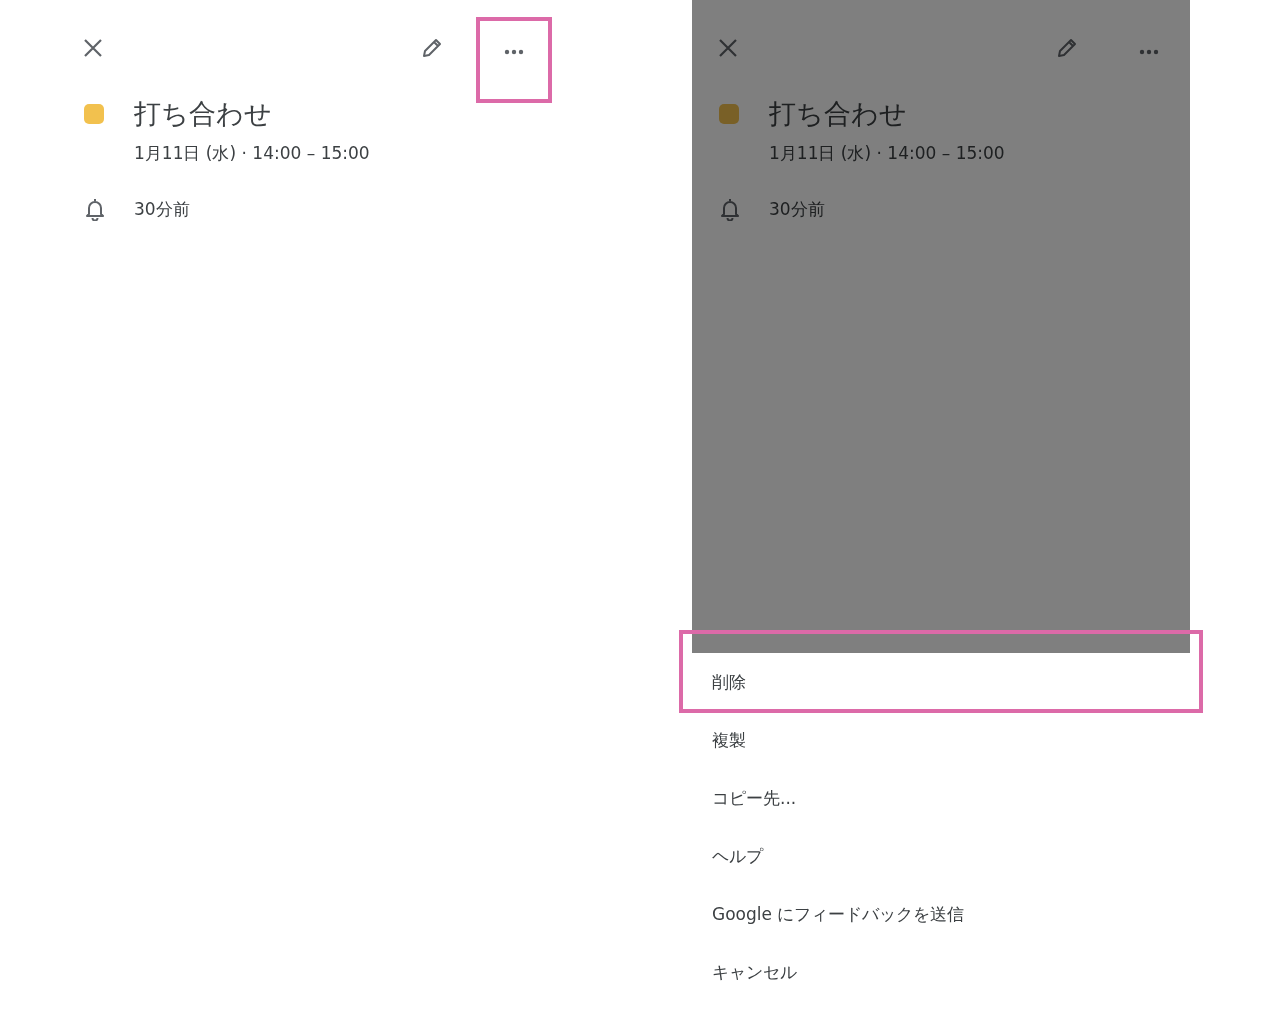  What do you see at coordinates (941, 740) in the screenshot?
I see `menu-item: 複製` at bounding box center [941, 740].